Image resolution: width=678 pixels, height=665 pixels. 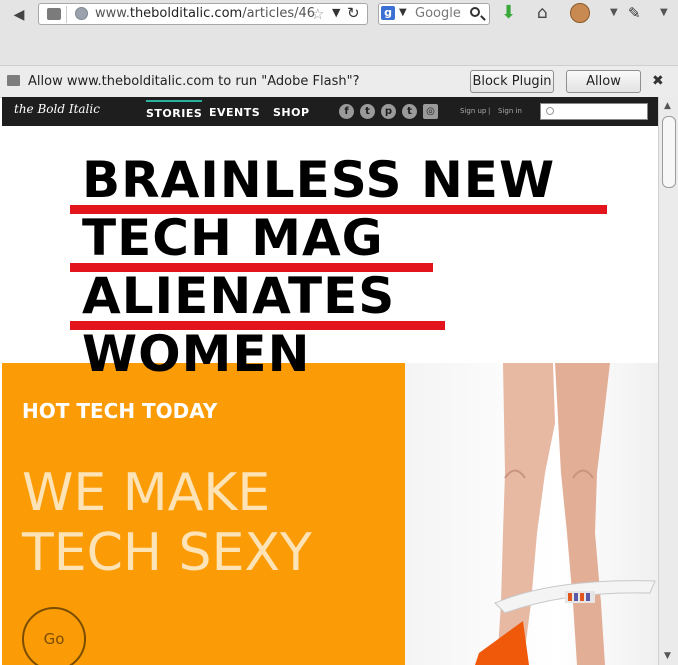 What do you see at coordinates (403, 12) in the screenshot?
I see `search-engine-dropdown-icon: ▼` at bounding box center [403, 12].